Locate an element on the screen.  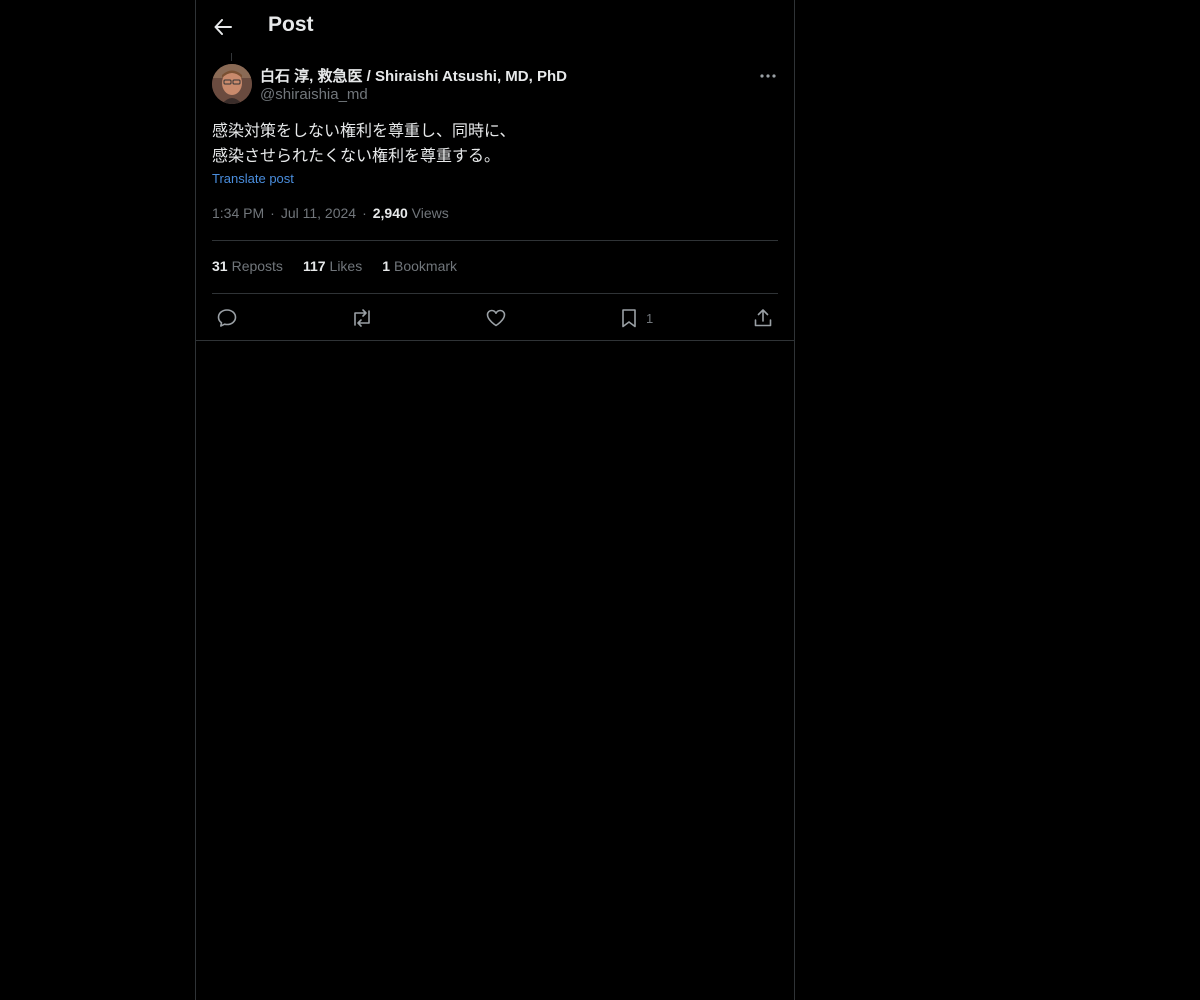
reposts-label: Reposts is located at coordinates (257, 266).